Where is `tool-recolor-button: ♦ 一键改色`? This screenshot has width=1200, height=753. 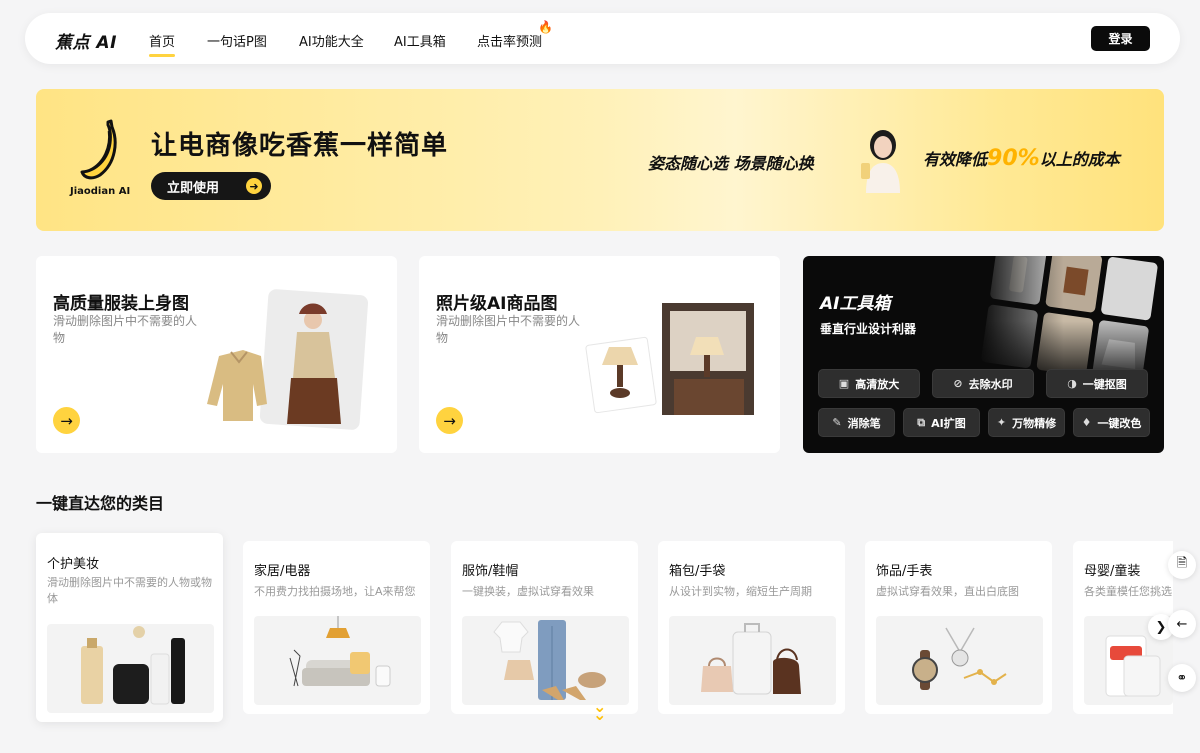
tool-recolor-button: ♦ 一键改色 is located at coordinates (1111, 422).